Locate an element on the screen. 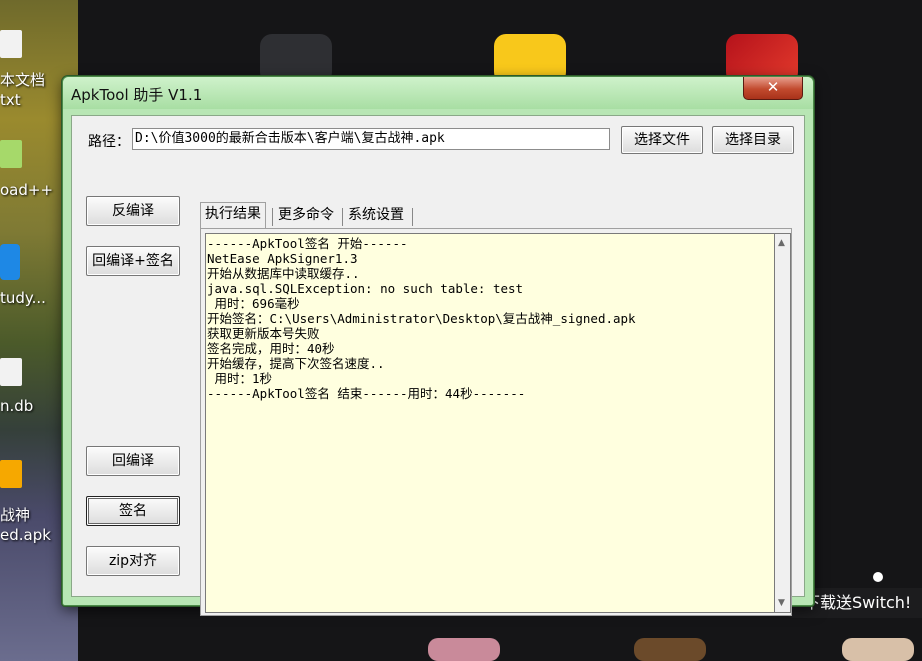 The width and height of the screenshot is (922, 661). output-line: 用时：696毫秒 is located at coordinates (253, 303).